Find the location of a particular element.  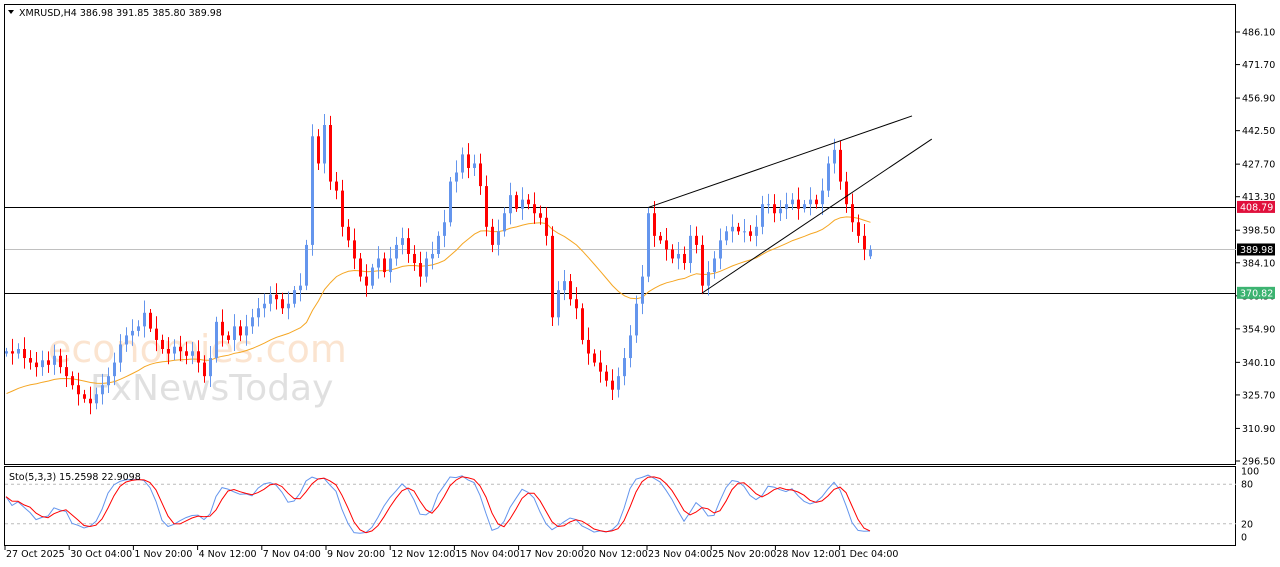

y-tick-label: 427.70 is located at coordinates (1258, 165).